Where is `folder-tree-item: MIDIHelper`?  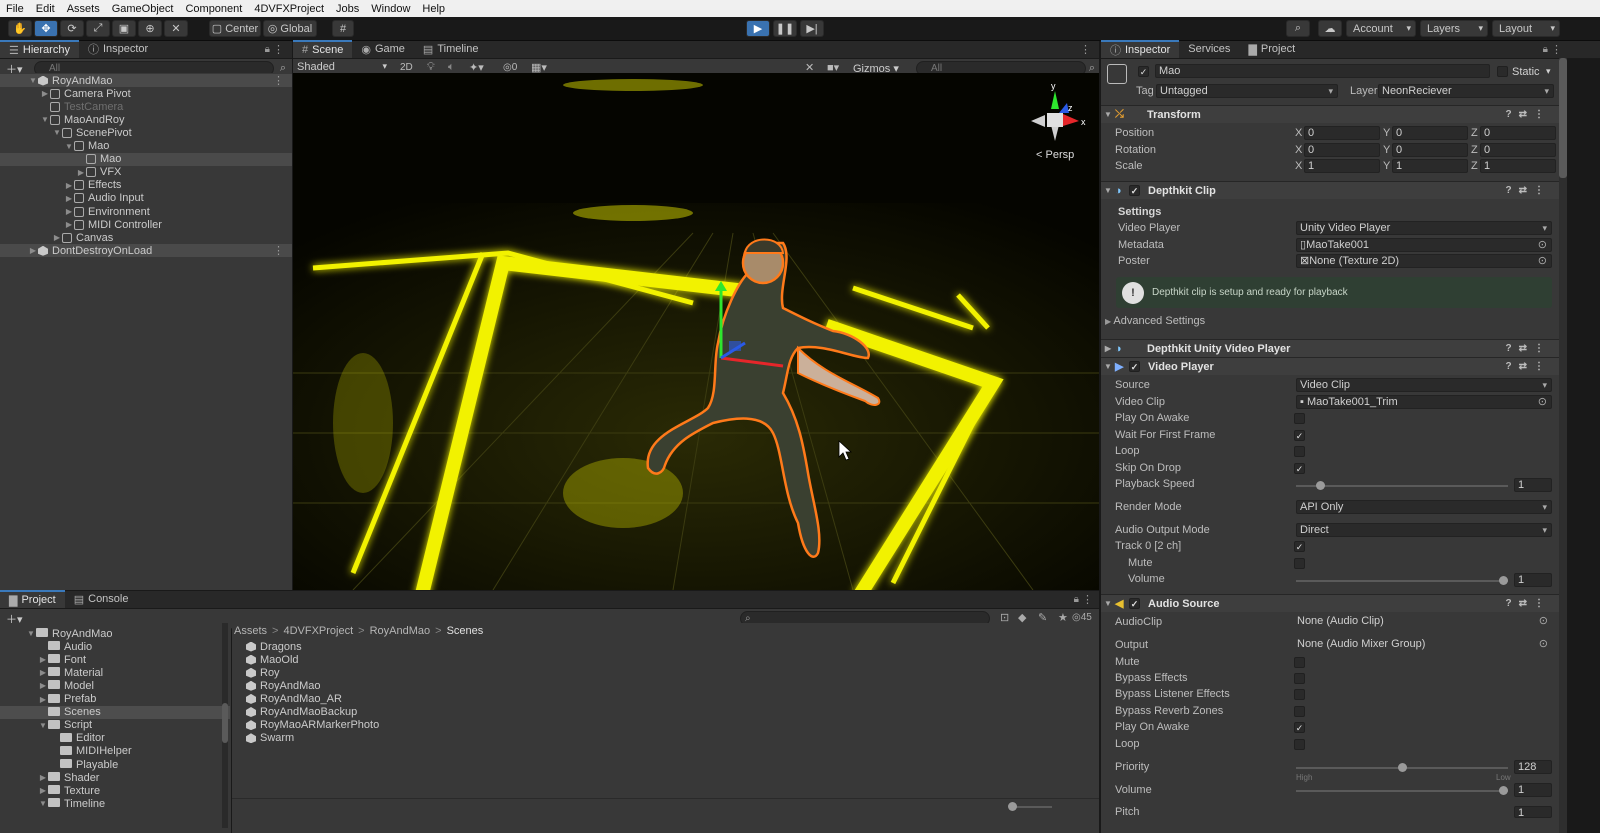 folder-tree-item: MIDIHelper is located at coordinates (115, 751).